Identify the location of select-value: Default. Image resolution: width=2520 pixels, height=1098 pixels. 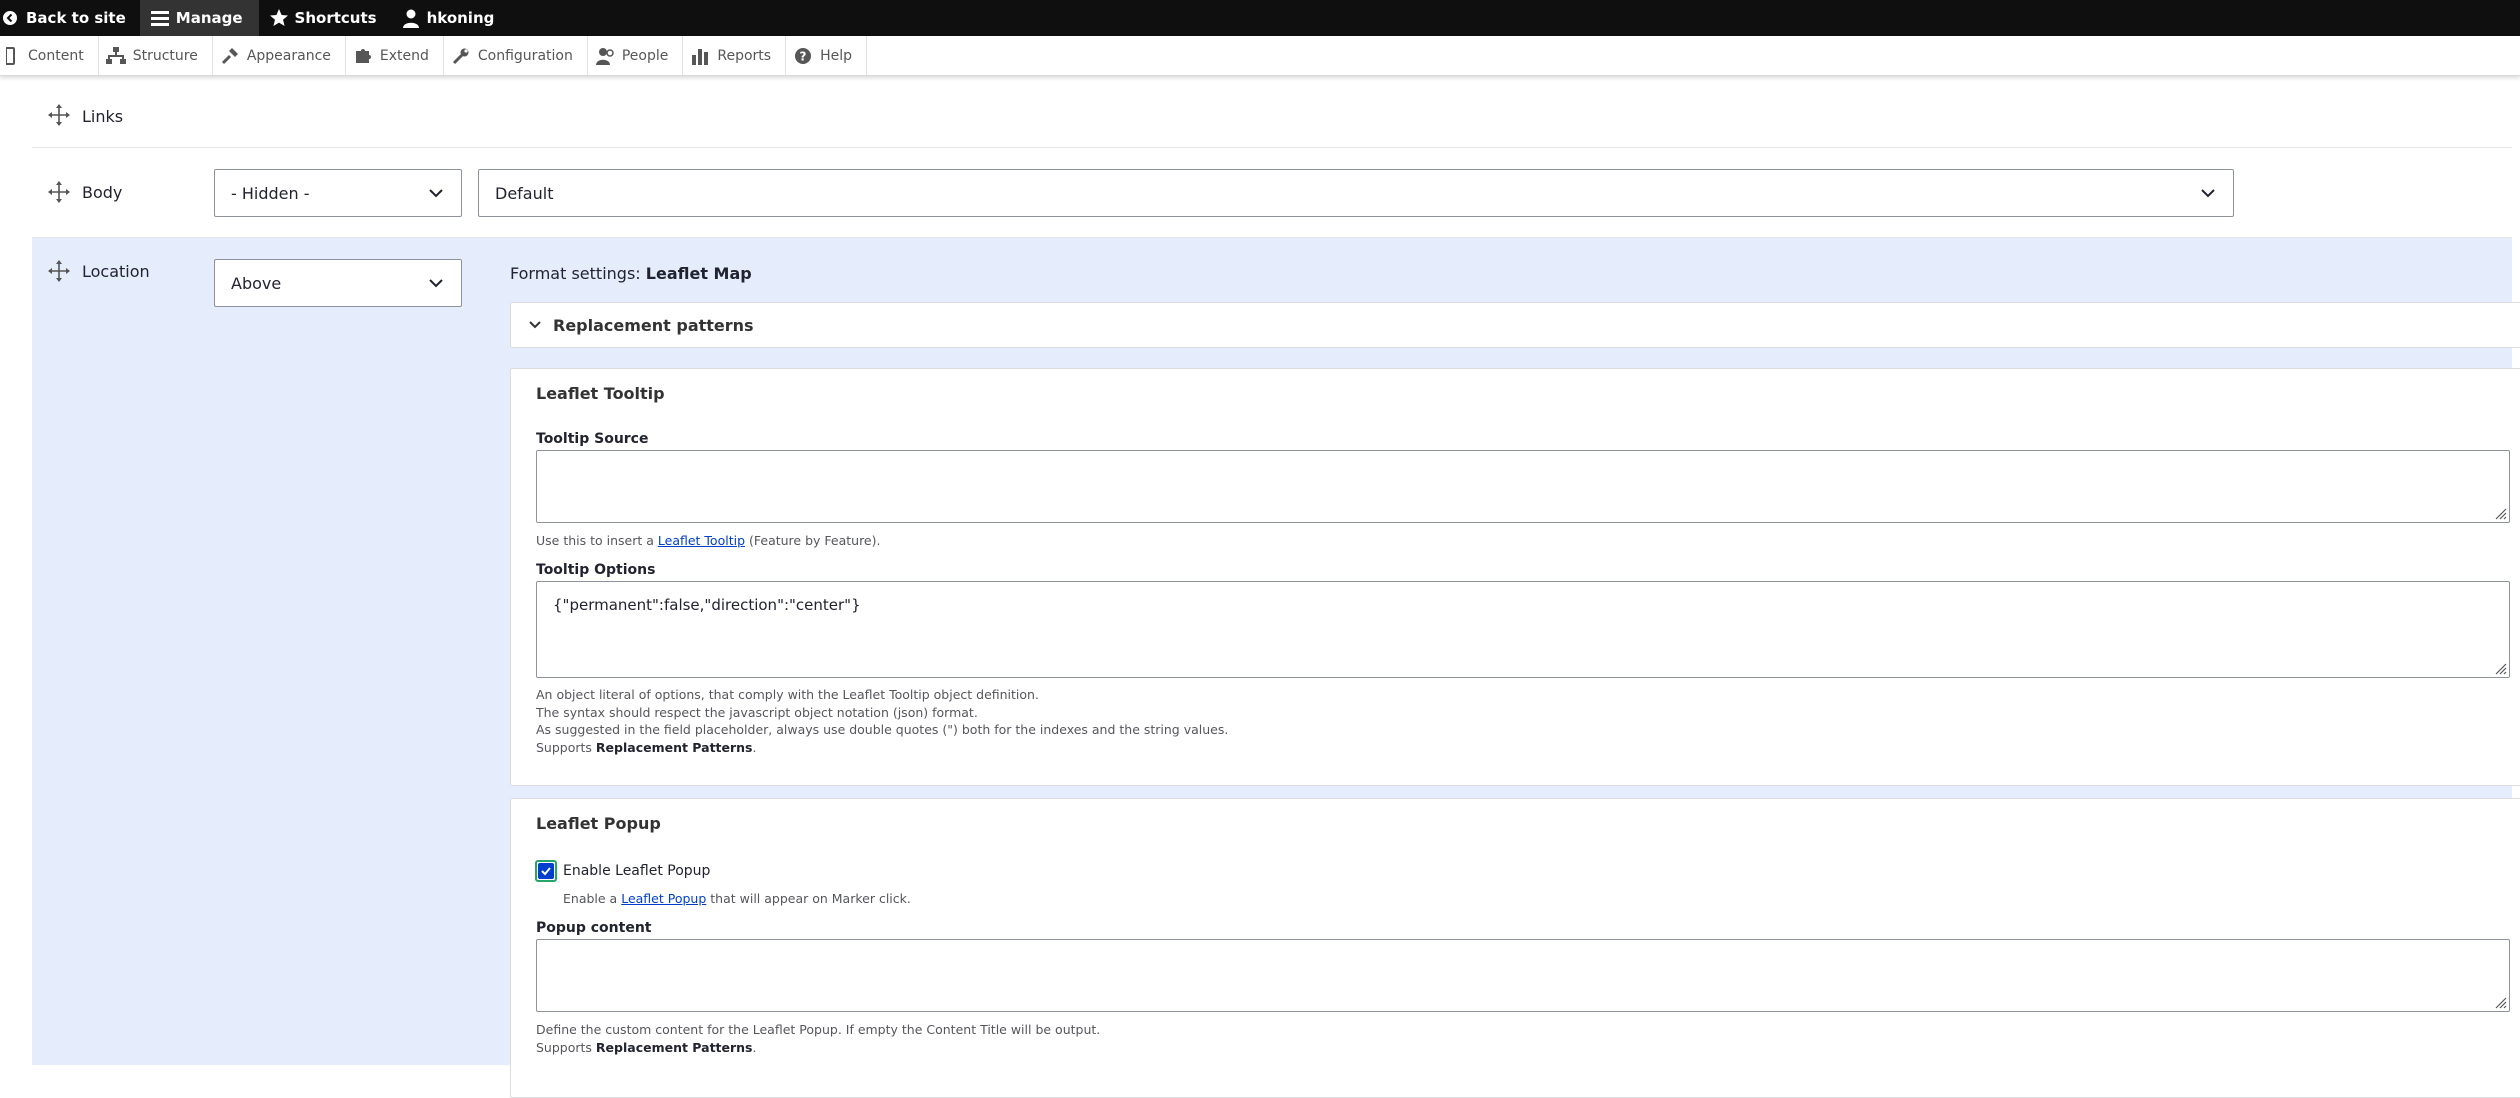
(524, 193).